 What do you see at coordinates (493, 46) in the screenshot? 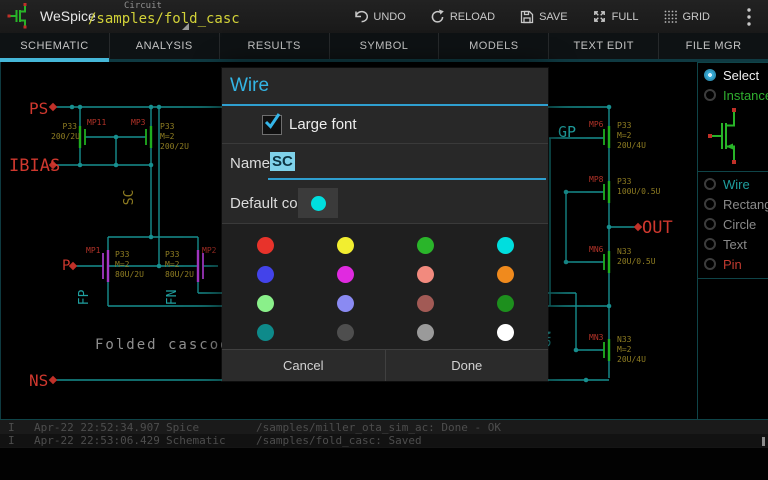
I see `tab-models: MODELS` at bounding box center [493, 46].